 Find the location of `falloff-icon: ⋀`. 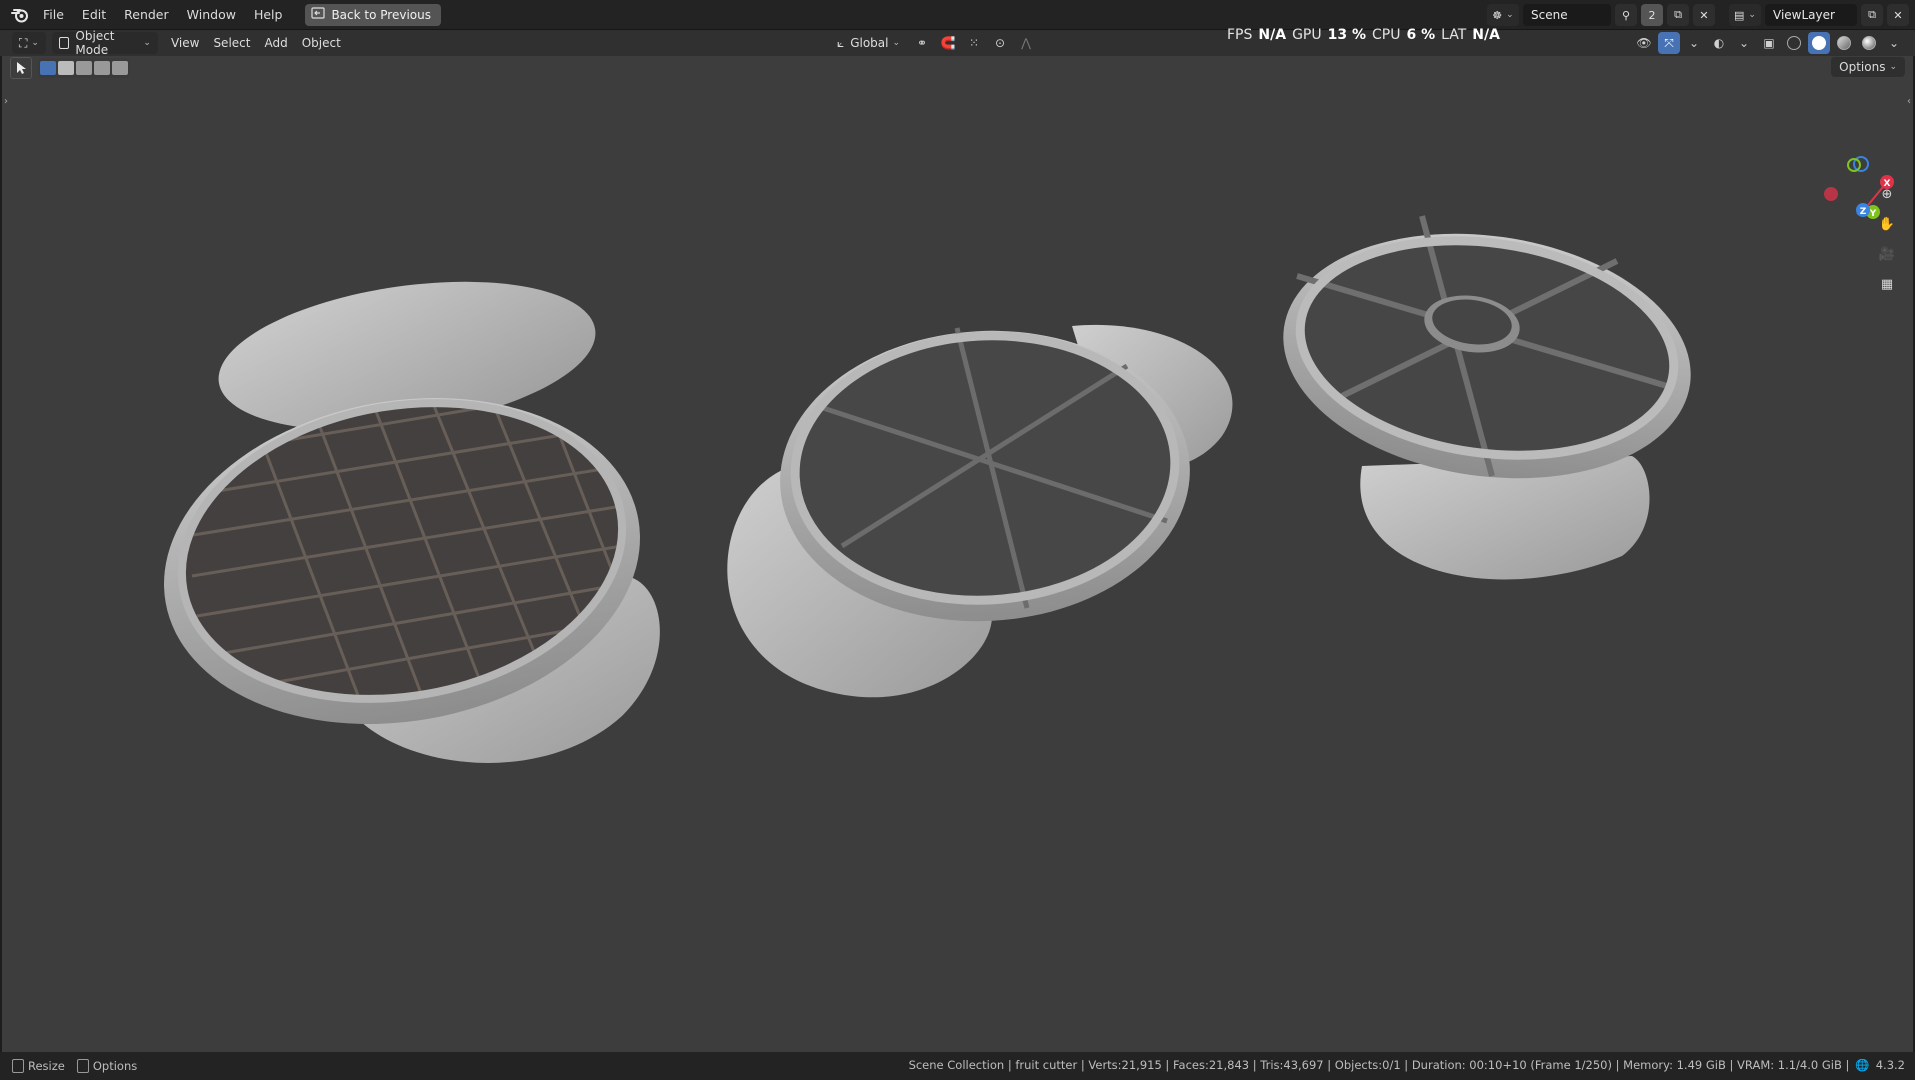

falloff-icon: ⋀ is located at coordinates (1026, 43).